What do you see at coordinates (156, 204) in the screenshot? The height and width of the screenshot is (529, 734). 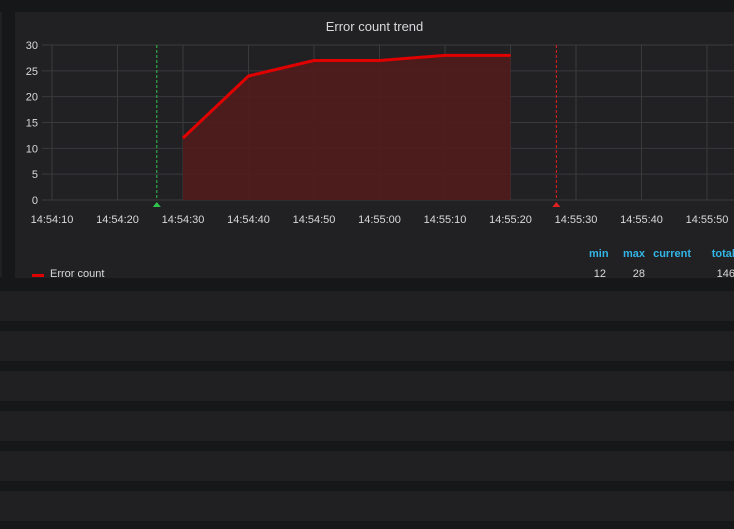 I see `start-marker-icon` at bounding box center [156, 204].